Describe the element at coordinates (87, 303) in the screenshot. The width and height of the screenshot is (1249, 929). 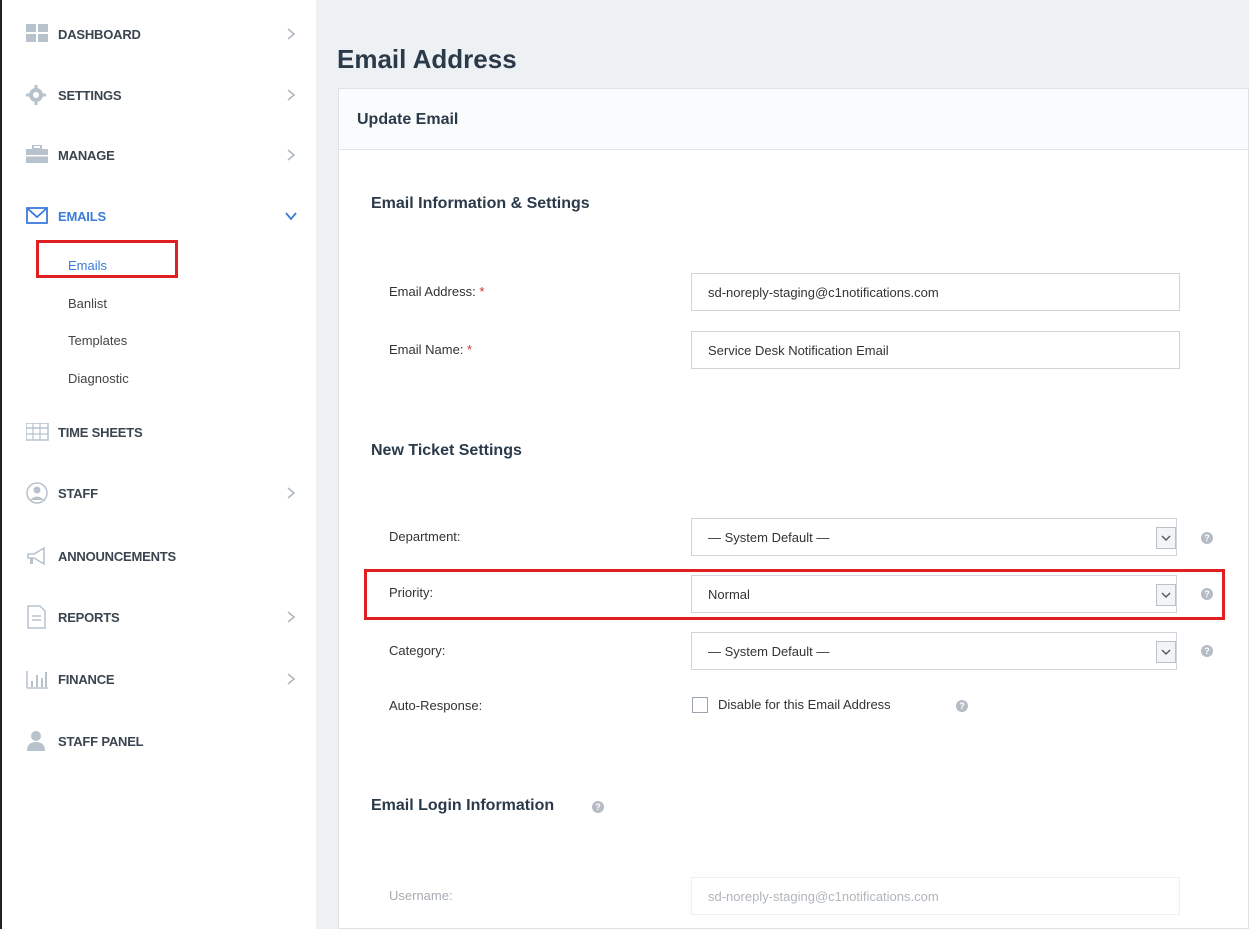
I see `subnav-banlist: Banlist` at that location.